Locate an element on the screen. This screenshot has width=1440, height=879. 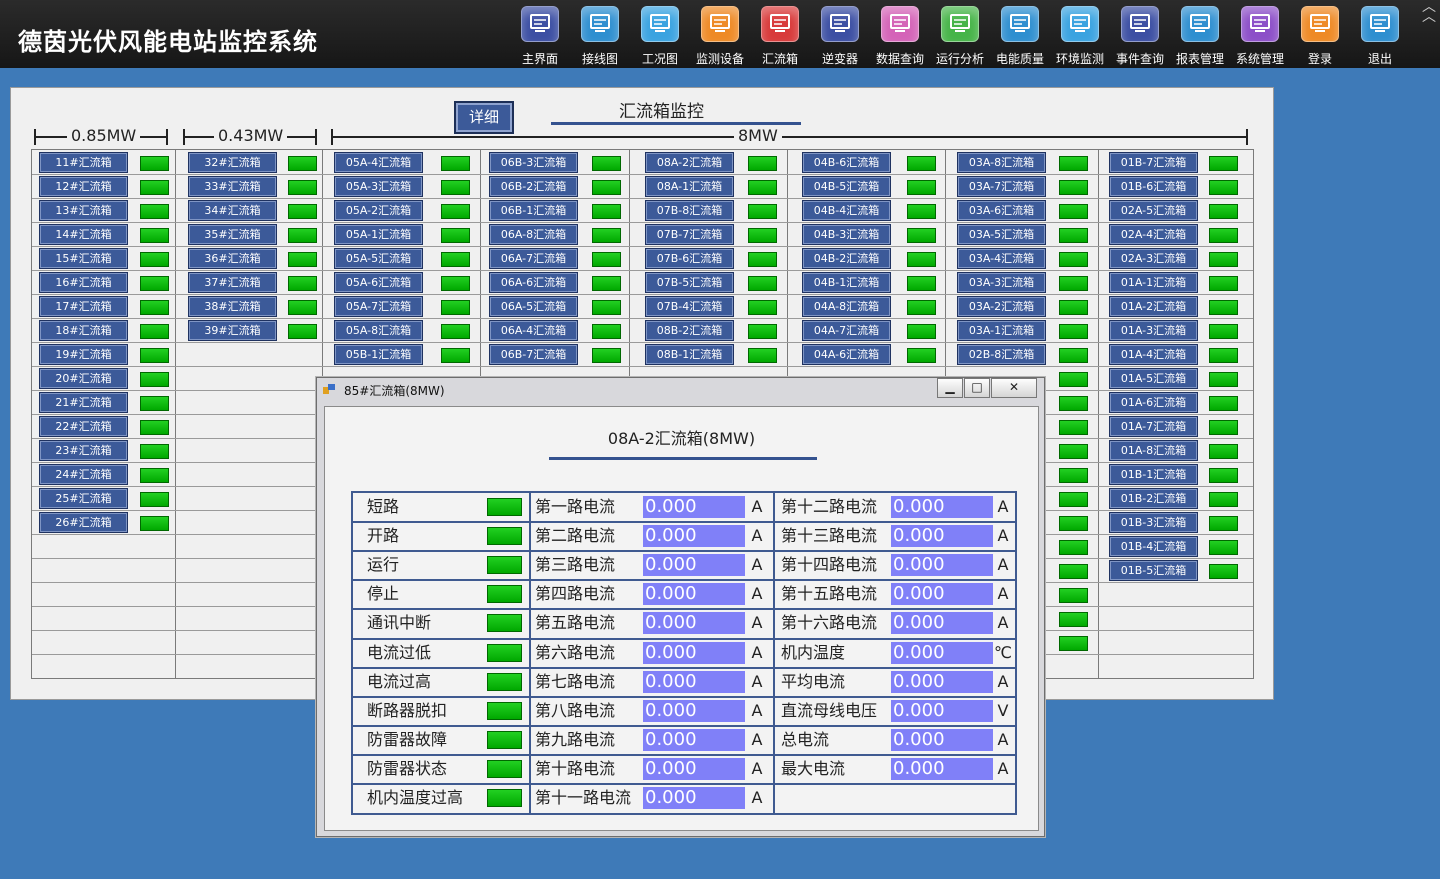
nav-button-event-query: 事件查询 is located at coordinates (1140, 37).